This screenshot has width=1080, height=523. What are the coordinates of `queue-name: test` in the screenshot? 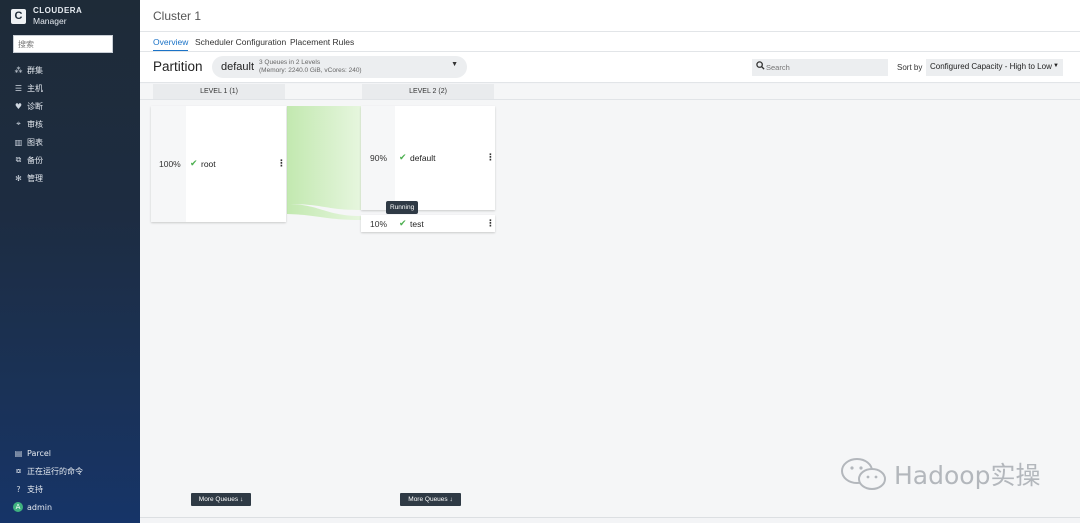 It's located at (417, 224).